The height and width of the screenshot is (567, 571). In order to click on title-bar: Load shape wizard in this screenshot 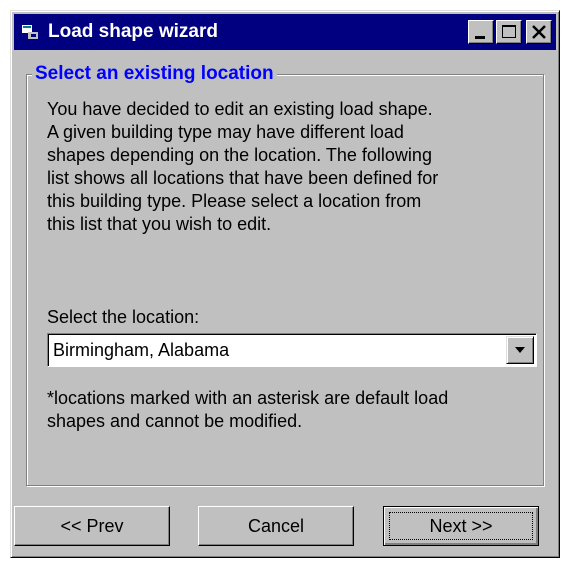, I will do `click(285, 32)`.